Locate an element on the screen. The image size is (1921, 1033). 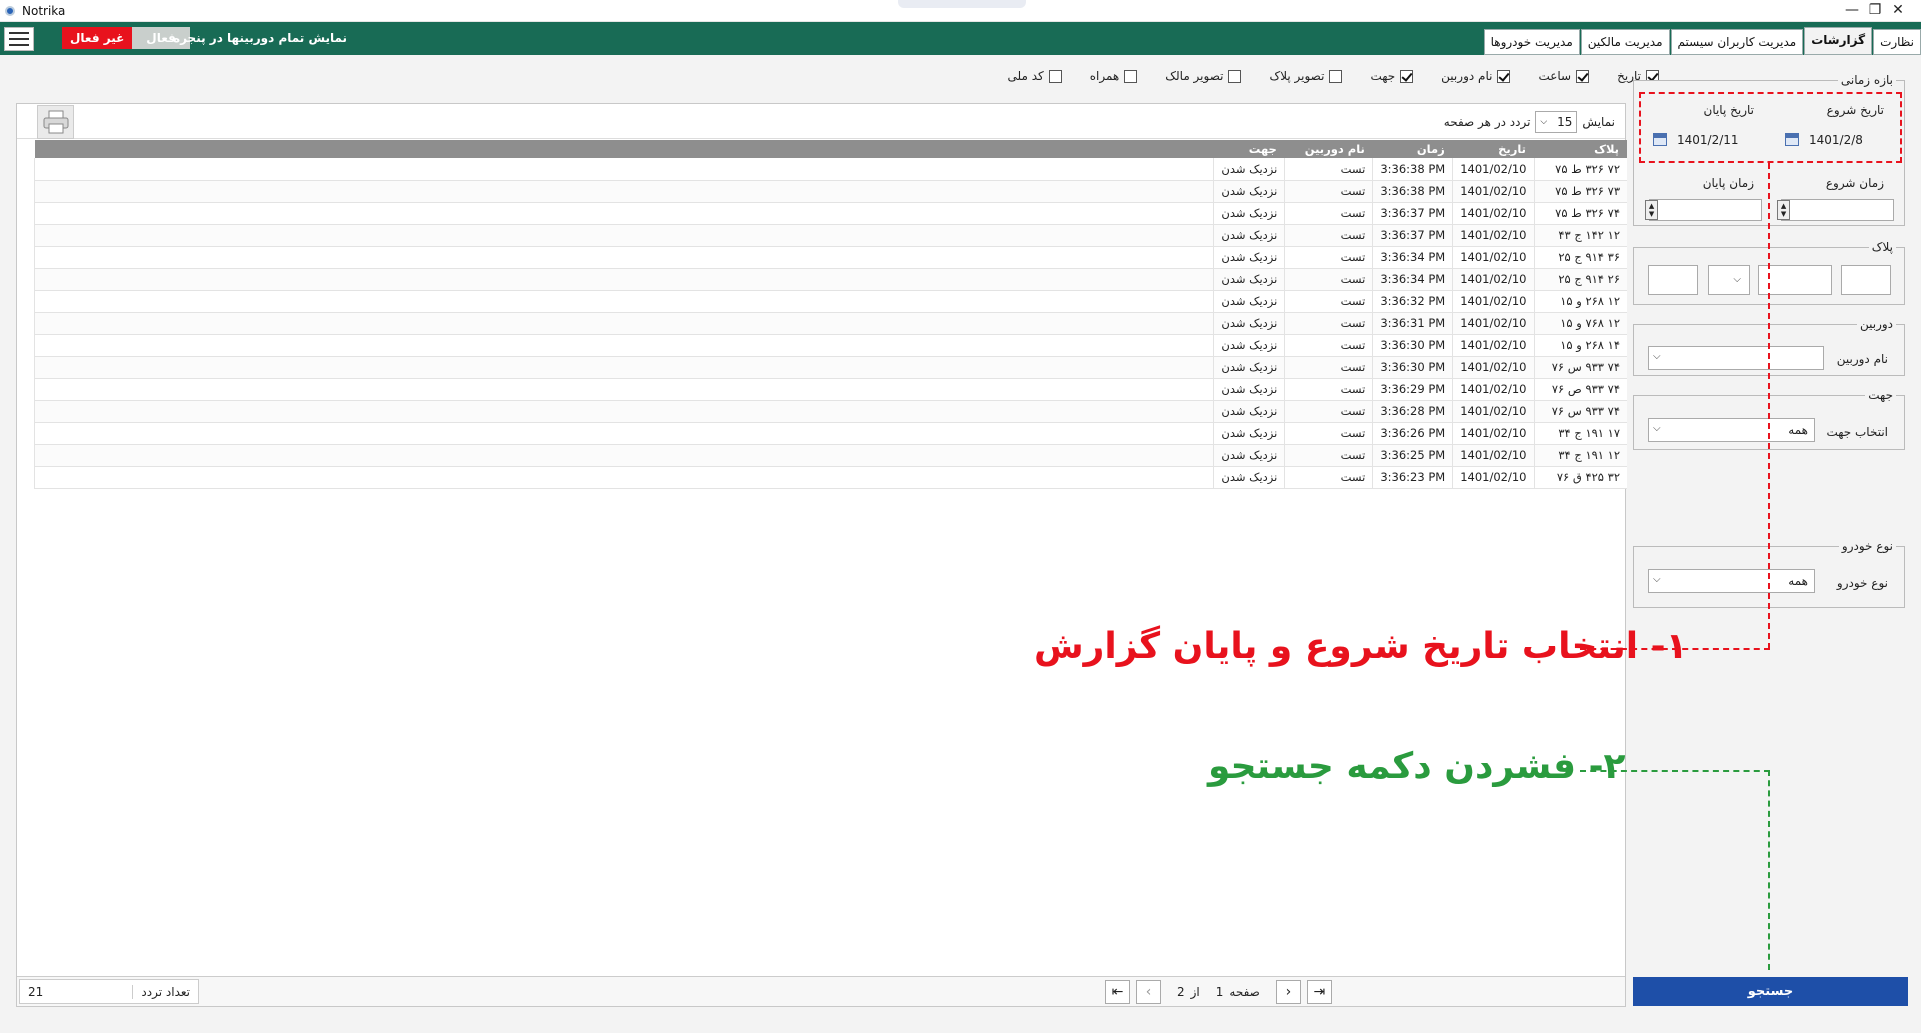
pager: ⇥ ‹ صفحه 1 از 2 › ⇤ is located at coordinates (1218, 992).